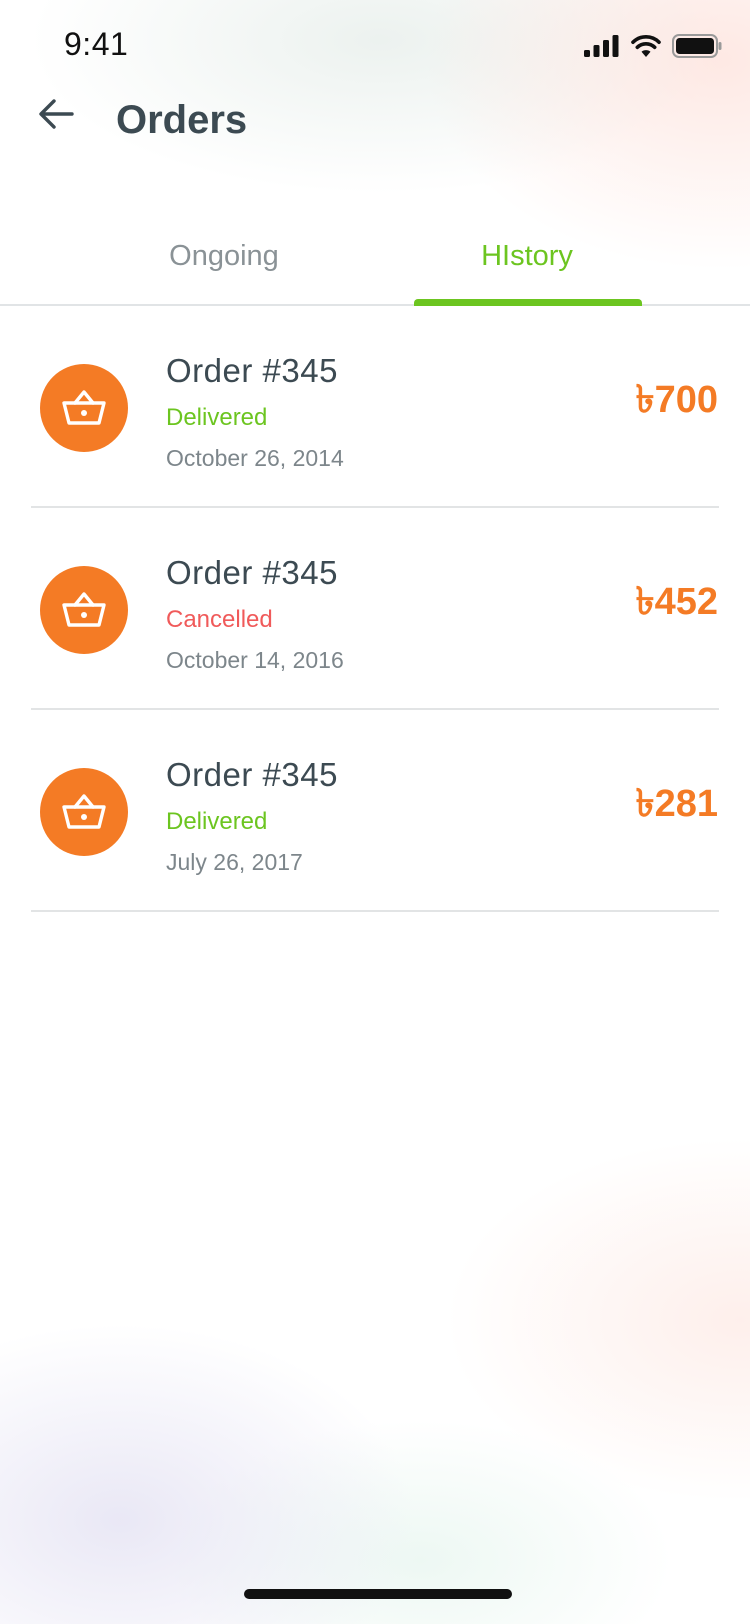 The image size is (750, 1624). I want to click on order-amount: ৳281, so click(676, 804).